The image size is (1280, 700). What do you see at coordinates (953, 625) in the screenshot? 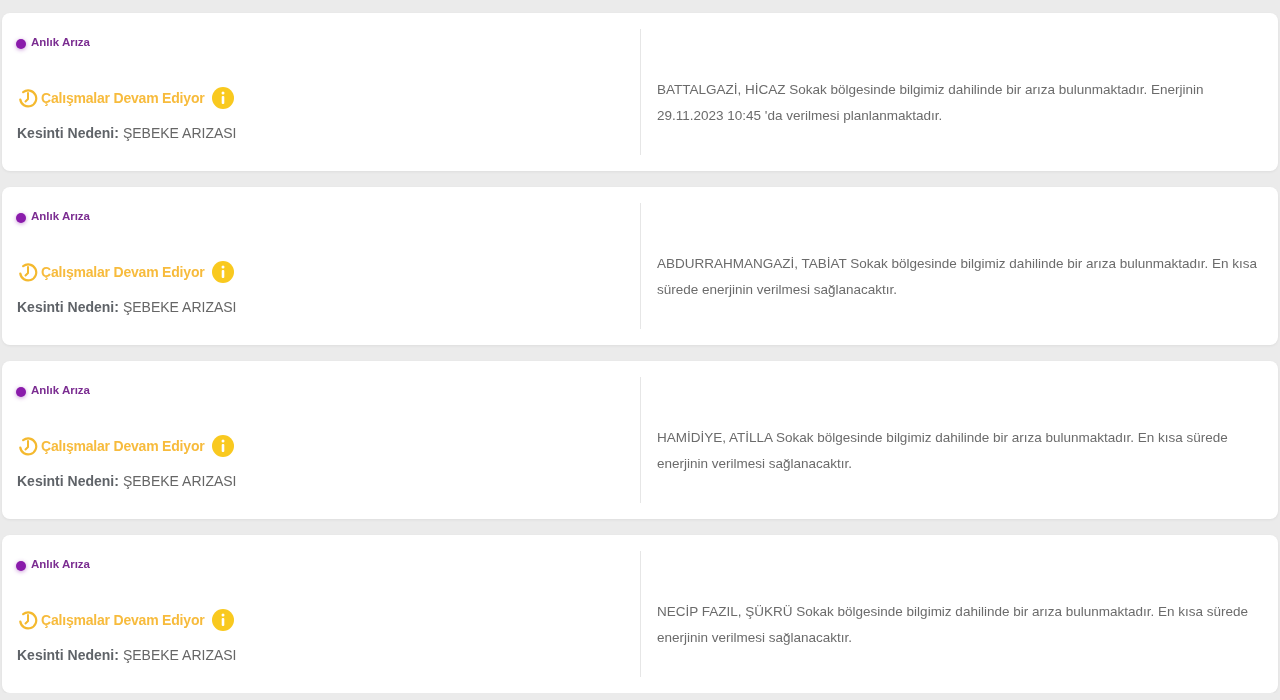
I see `outage-description: NECİP FAZIL, ŞÜKRÜ Sokak bölgesinde bilgimiz dahilinde bir arıza bulunmaktadır. En kısa sürede enerjinin verilmesi sağlanacaktır.` at bounding box center [953, 625].